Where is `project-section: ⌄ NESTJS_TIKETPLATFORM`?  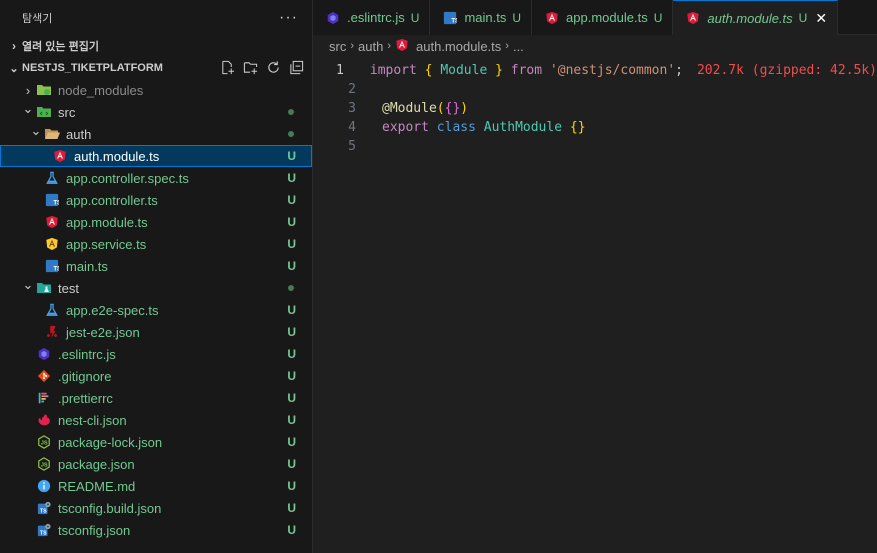
project-section: ⌄ NESTJS_TIKETPLATFORM is located at coordinates (156, 68).